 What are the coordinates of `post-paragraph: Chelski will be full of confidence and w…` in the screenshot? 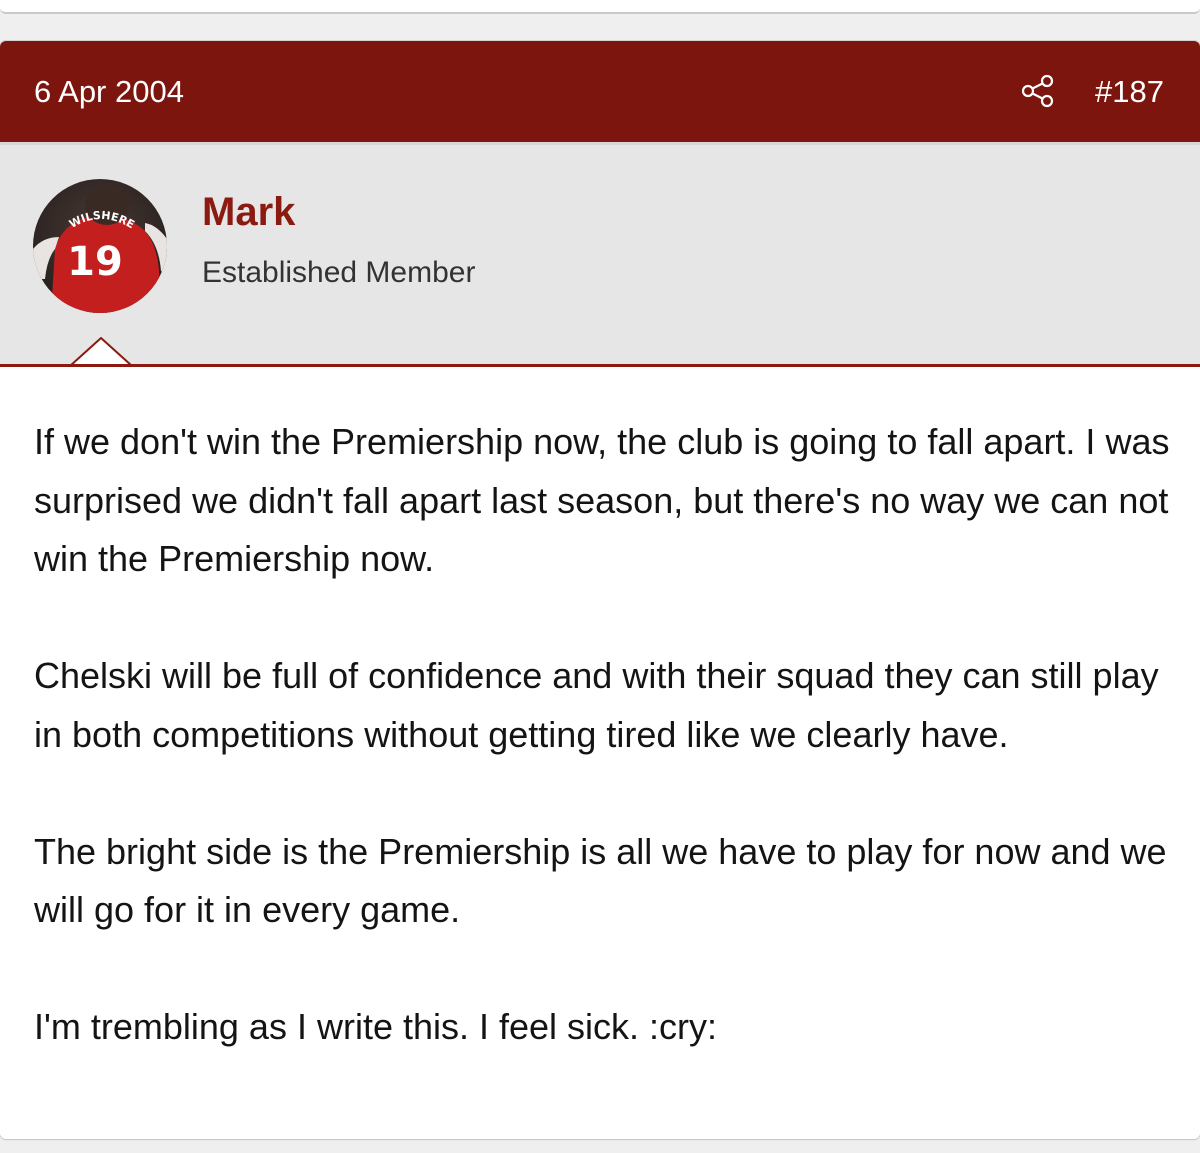 It's located at (596, 705).